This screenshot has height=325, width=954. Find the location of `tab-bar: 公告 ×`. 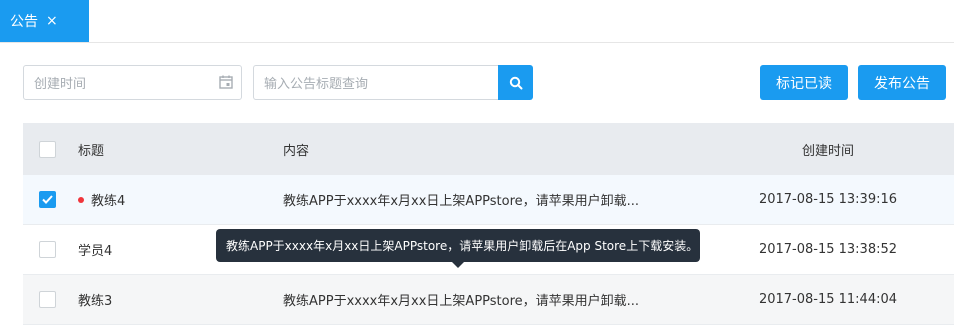

tab-bar: 公告 × is located at coordinates (477, 21).